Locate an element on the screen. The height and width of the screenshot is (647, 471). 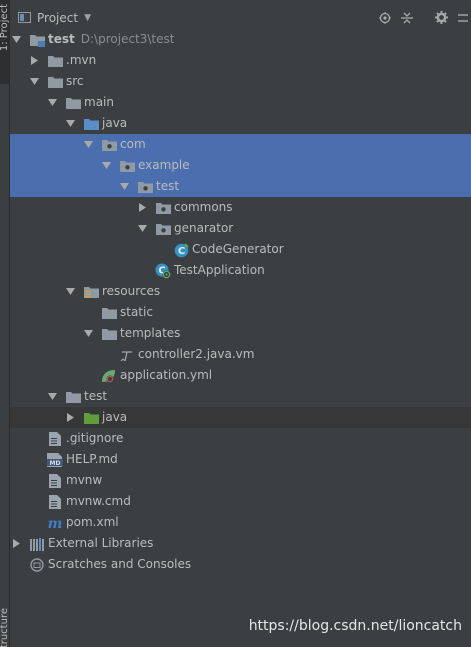
tree-item-label: genarator is located at coordinates (204, 228).